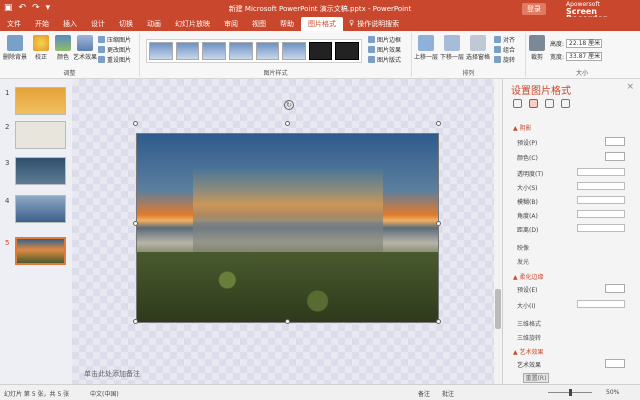 Image resolution: width=640 pixels, height=400 pixels. Describe the element at coordinates (231, 24) in the screenshot. I see `tab-7: 审阅` at that location.